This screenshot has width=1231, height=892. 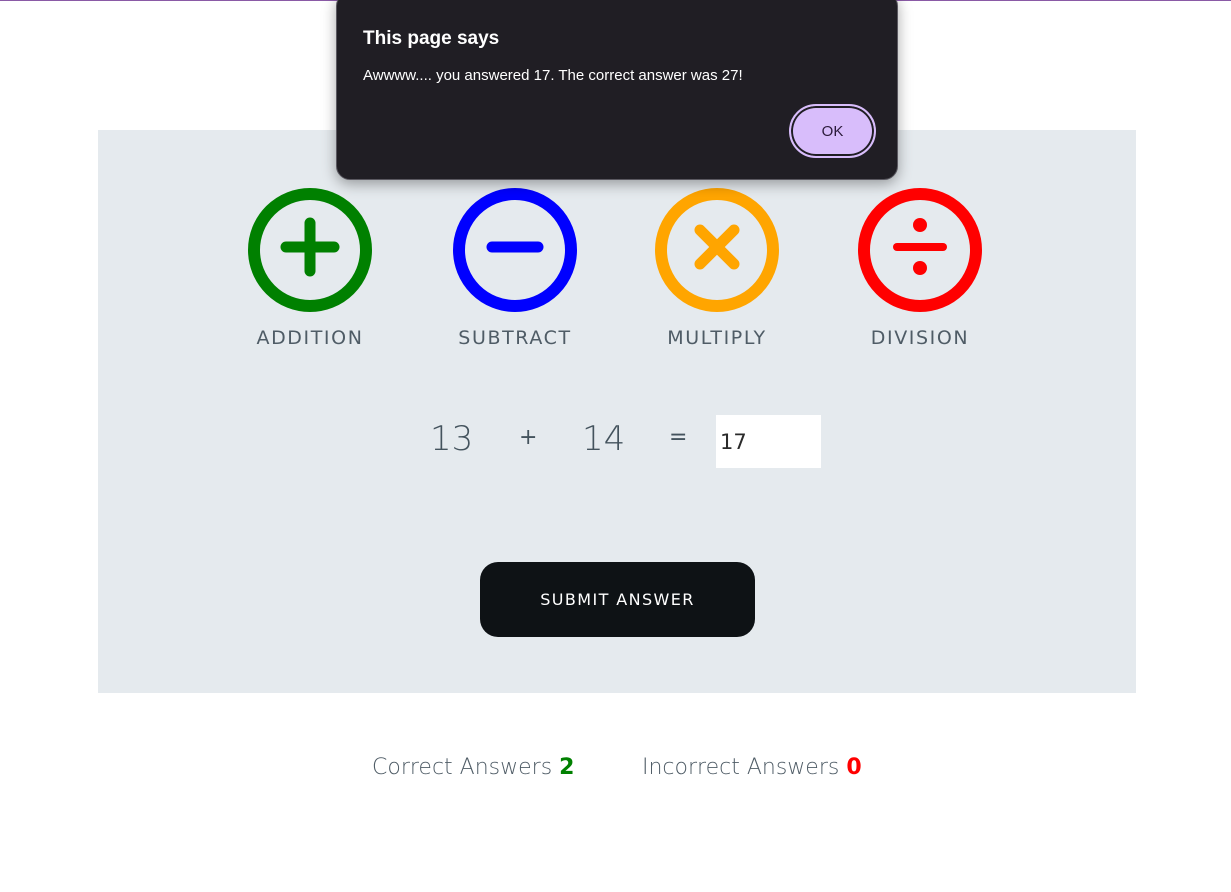 I want to click on correct-answers-count: 2, so click(x=567, y=767).